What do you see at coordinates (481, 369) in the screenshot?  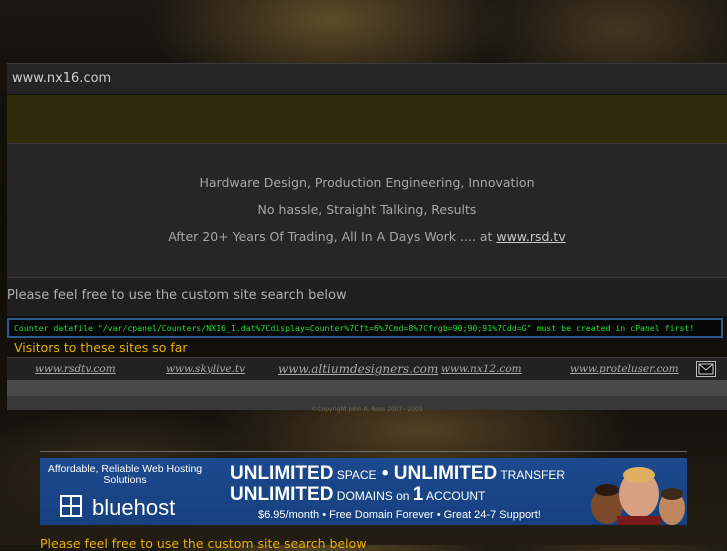 I see `site-link-nx12: www.nx12.com` at bounding box center [481, 369].